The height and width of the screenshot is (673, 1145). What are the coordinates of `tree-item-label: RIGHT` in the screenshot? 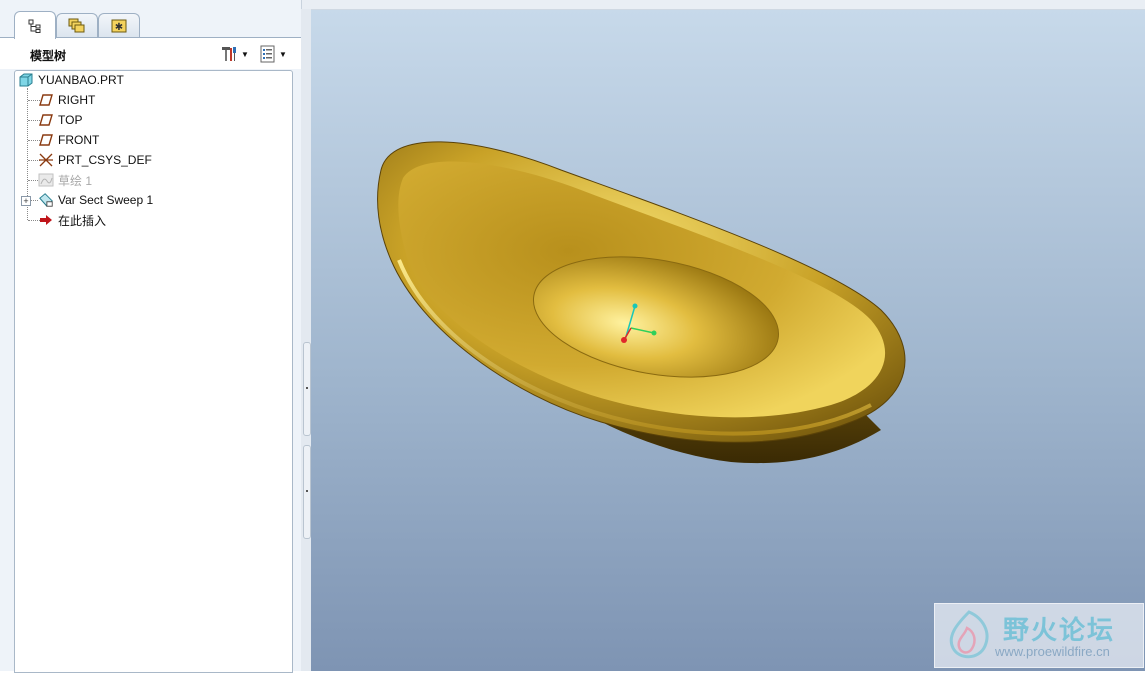 It's located at (77, 100).